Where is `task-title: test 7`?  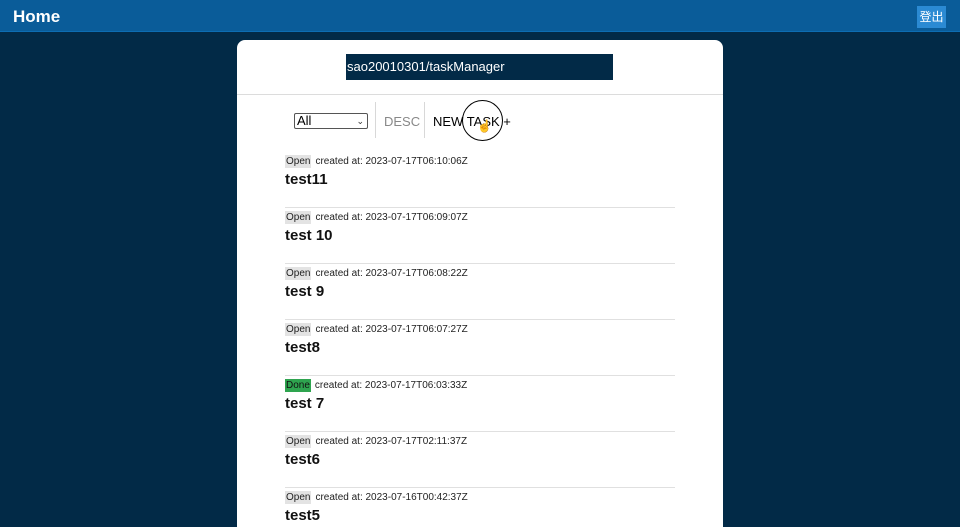
task-title: test 7 is located at coordinates (305, 403).